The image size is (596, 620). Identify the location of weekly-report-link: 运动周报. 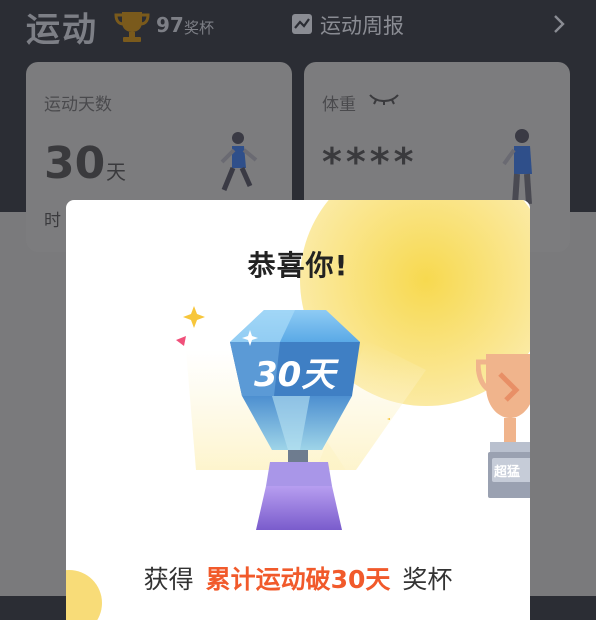
(362, 25).